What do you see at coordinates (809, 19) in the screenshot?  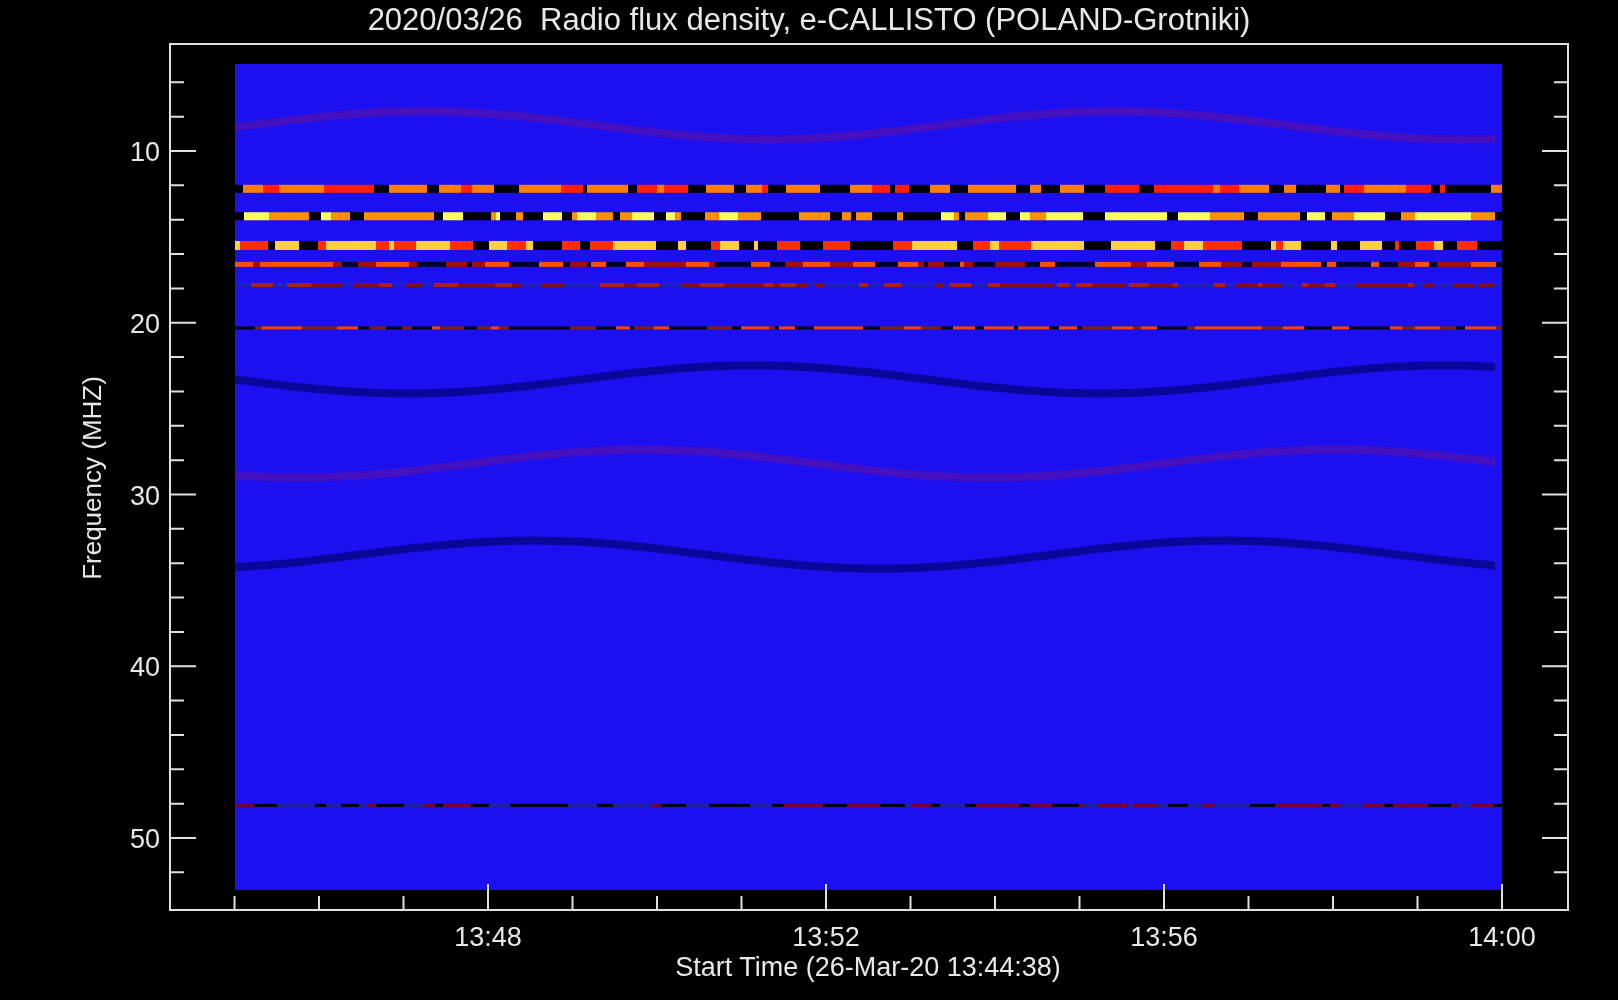 I see `chart-title: 2020/03/26 Radio flux density, e-CALLISTO (POLAND-Grotniki)` at bounding box center [809, 19].